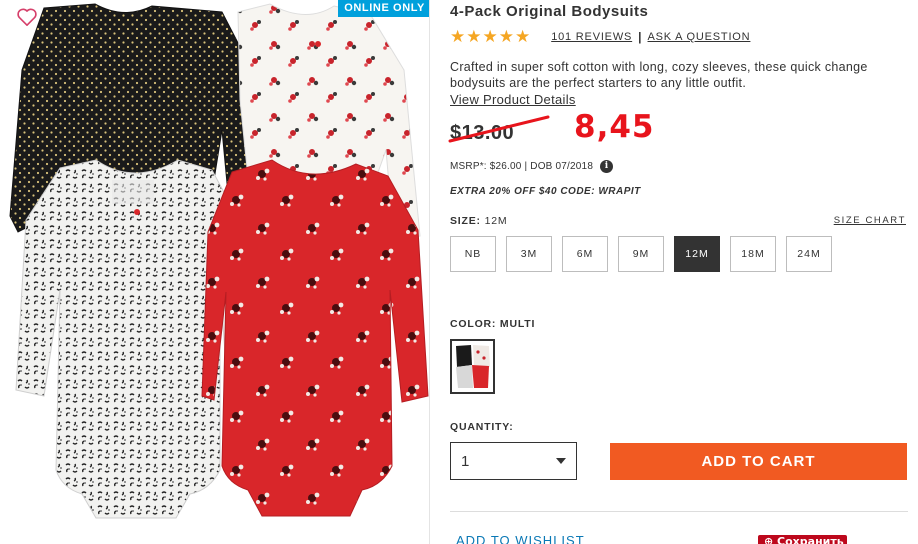 The image size is (918, 544). I want to click on swatch-thumbnail, so click(472, 366).